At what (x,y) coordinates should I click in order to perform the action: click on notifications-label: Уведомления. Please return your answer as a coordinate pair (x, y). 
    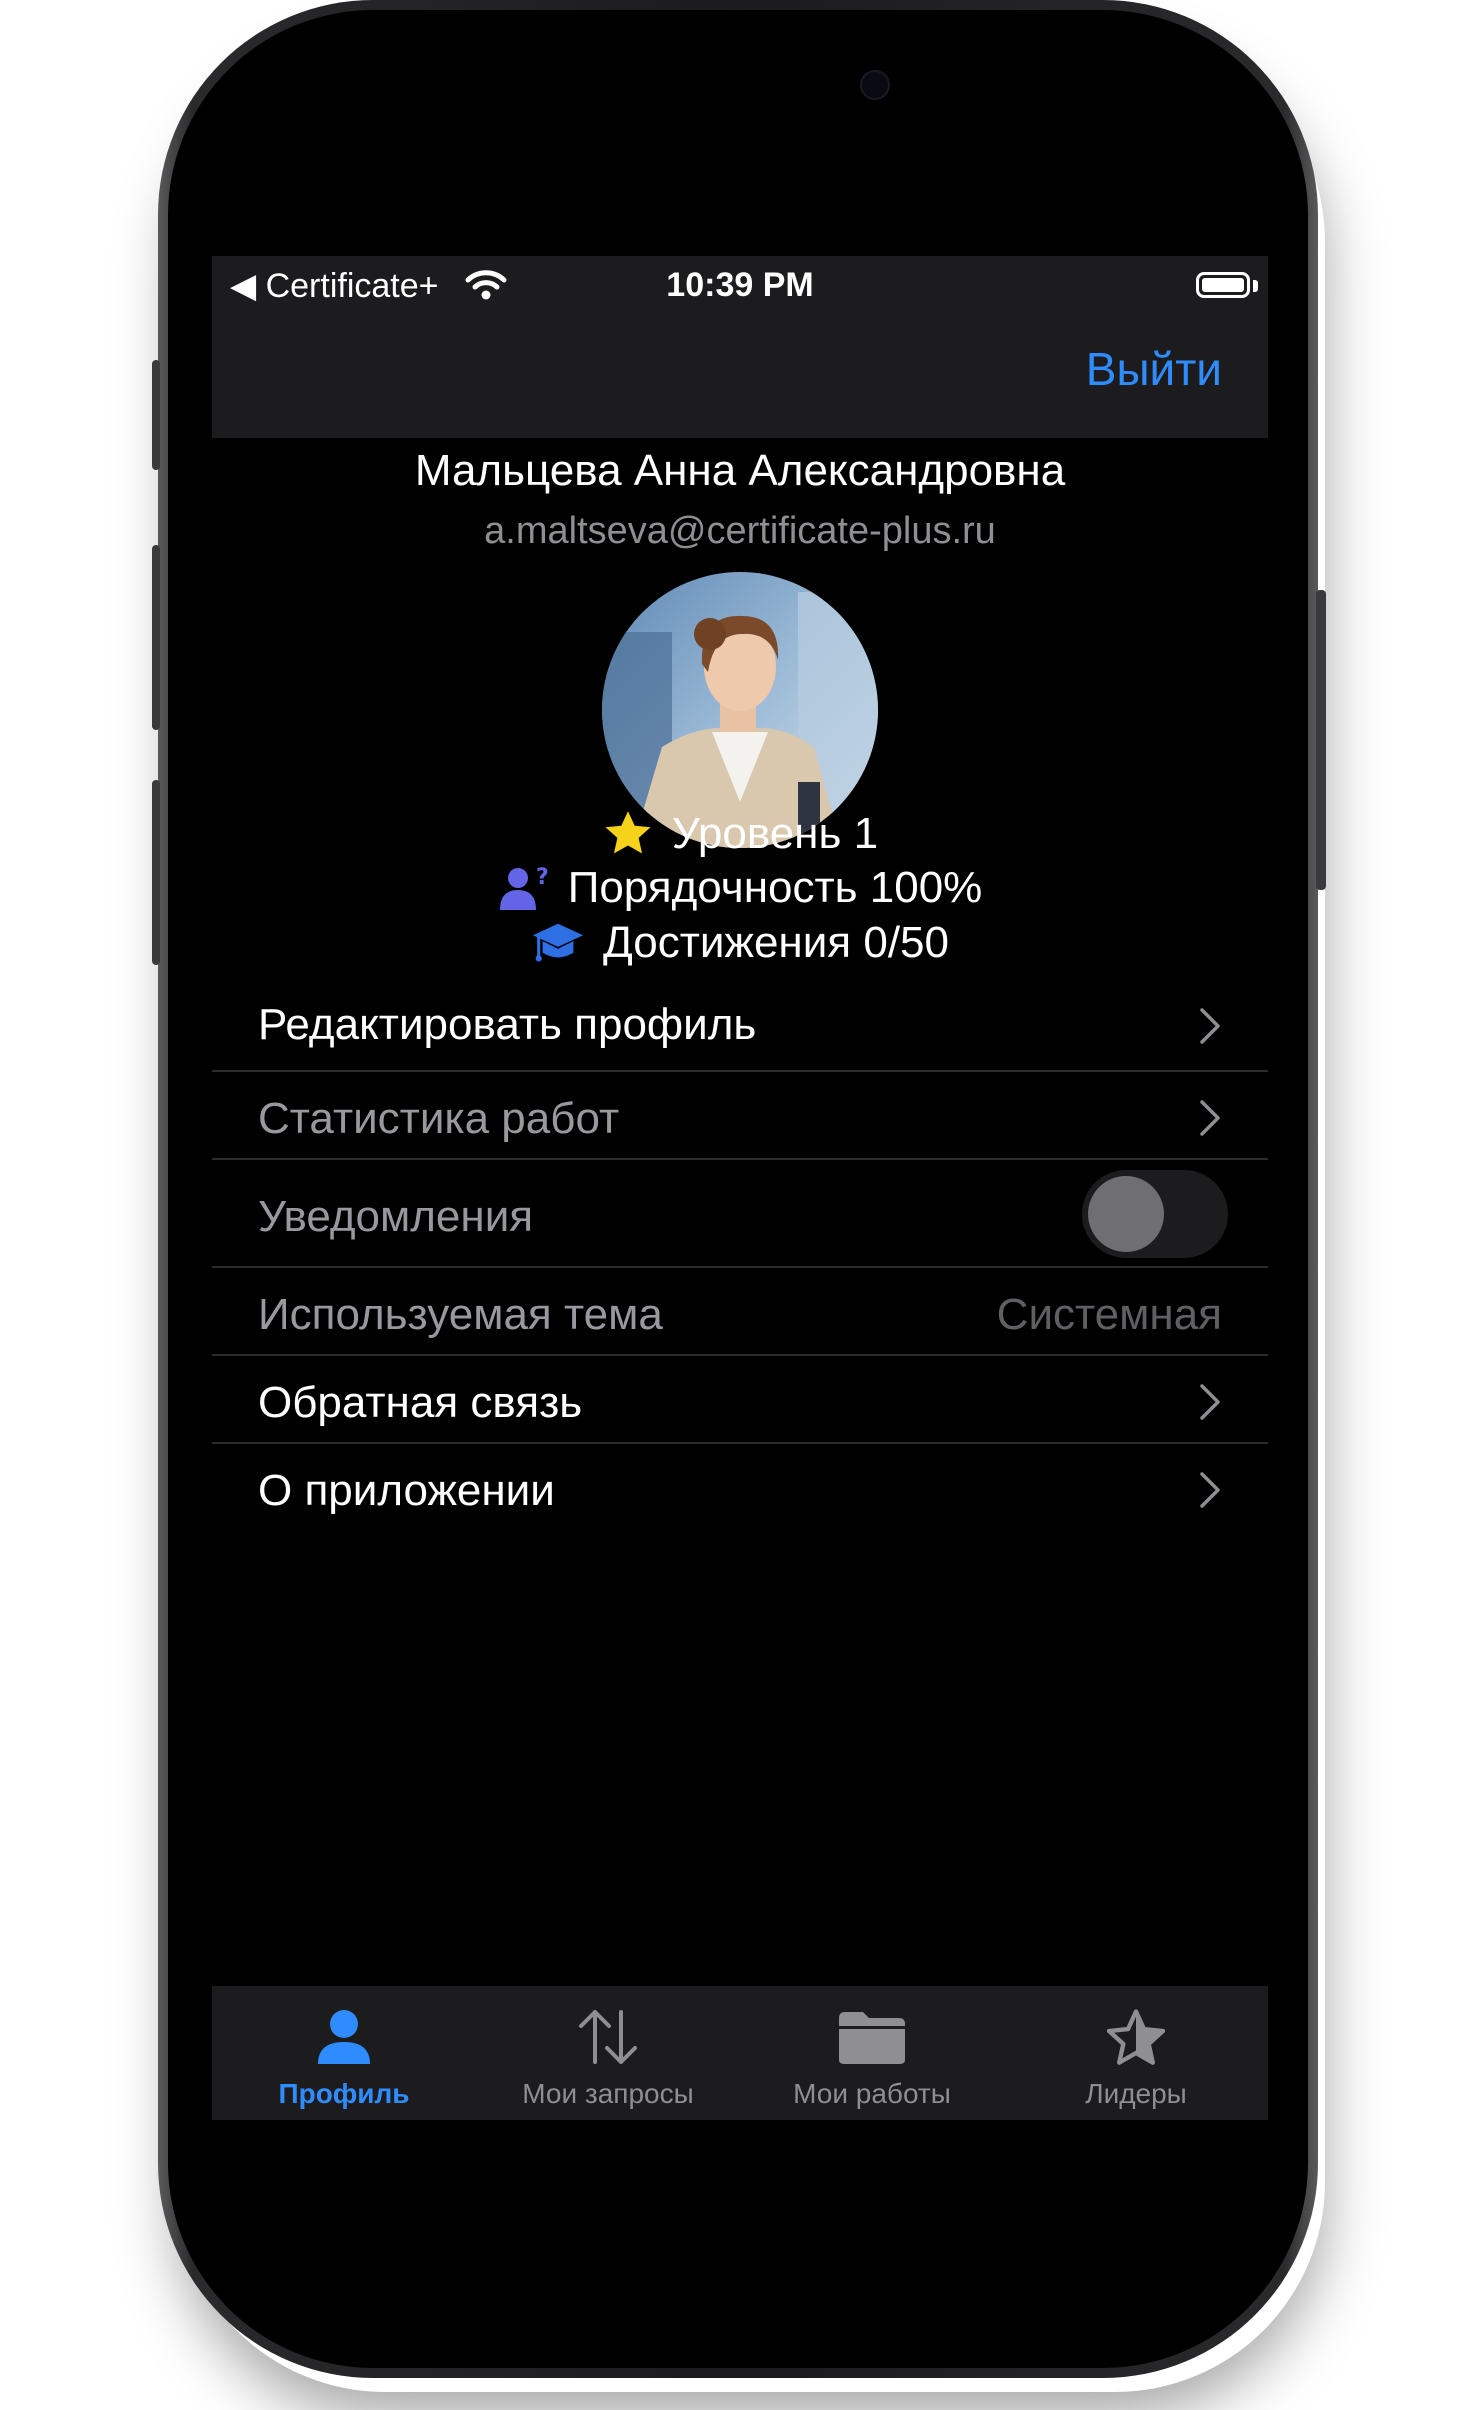
    Looking at the image, I should click on (396, 1216).